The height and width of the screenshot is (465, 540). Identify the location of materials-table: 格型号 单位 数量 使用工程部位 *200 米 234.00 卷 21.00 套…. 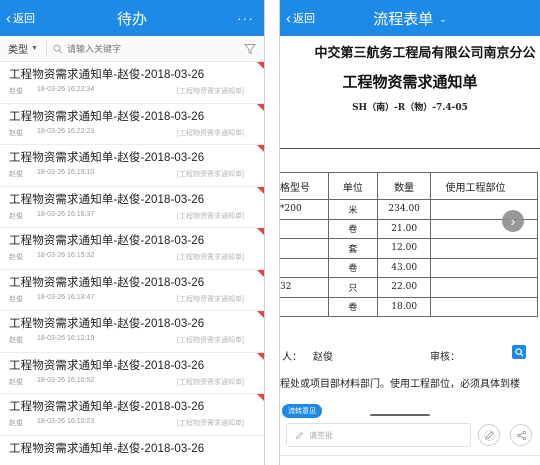
(409, 244).